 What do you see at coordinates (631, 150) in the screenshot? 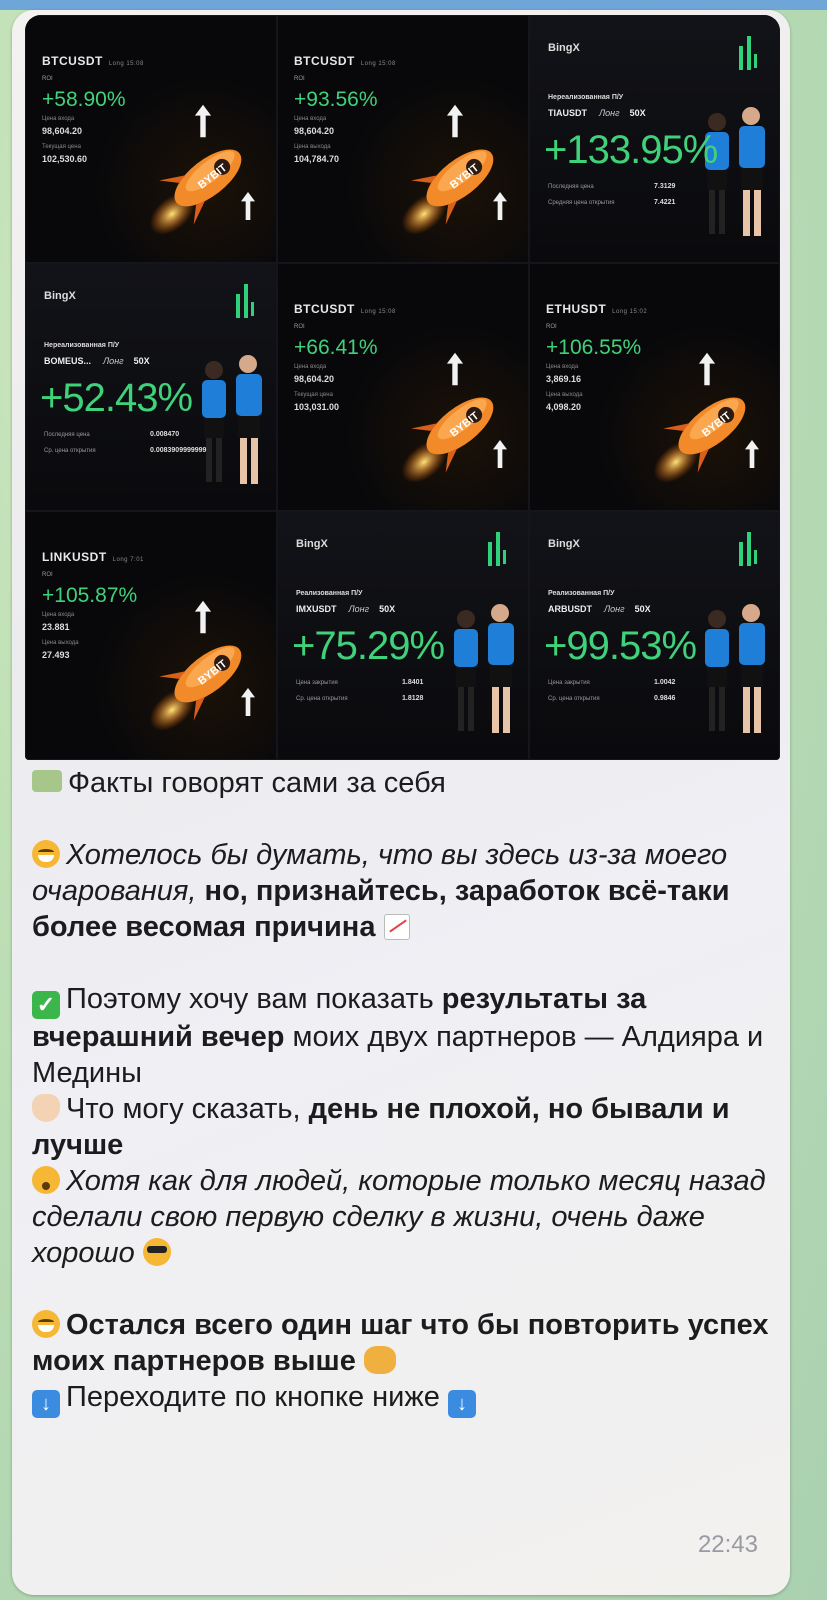
I see `roi-value: +133.95%` at bounding box center [631, 150].